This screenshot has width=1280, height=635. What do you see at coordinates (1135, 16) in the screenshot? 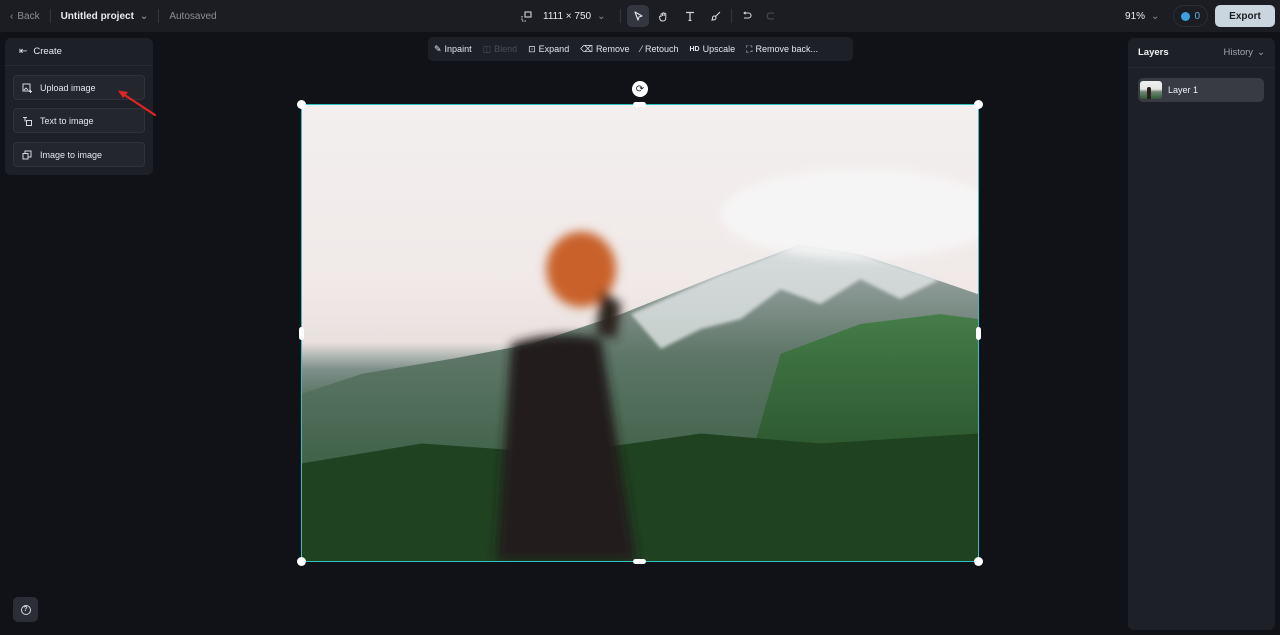
I see `zoom-level: 91%` at bounding box center [1135, 16].